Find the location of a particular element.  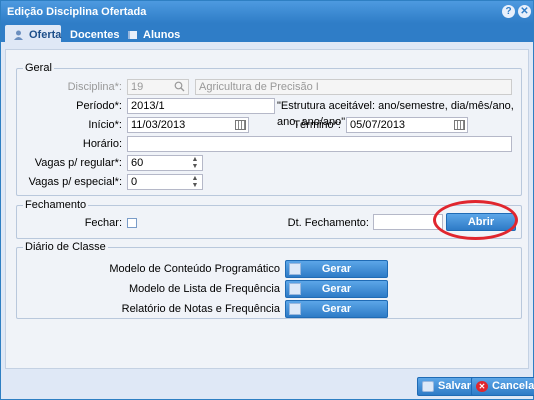

tab-alunos-label: Alunos is located at coordinates (162, 35).